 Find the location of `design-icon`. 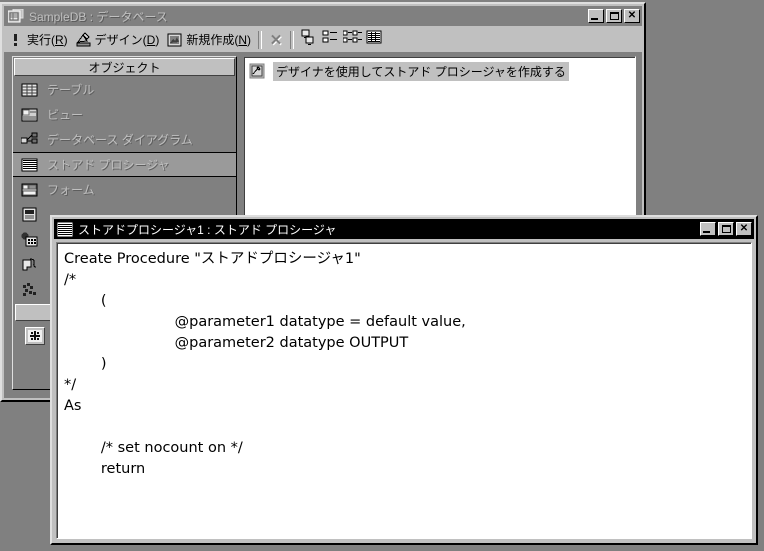

design-icon is located at coordinates (84, 39).